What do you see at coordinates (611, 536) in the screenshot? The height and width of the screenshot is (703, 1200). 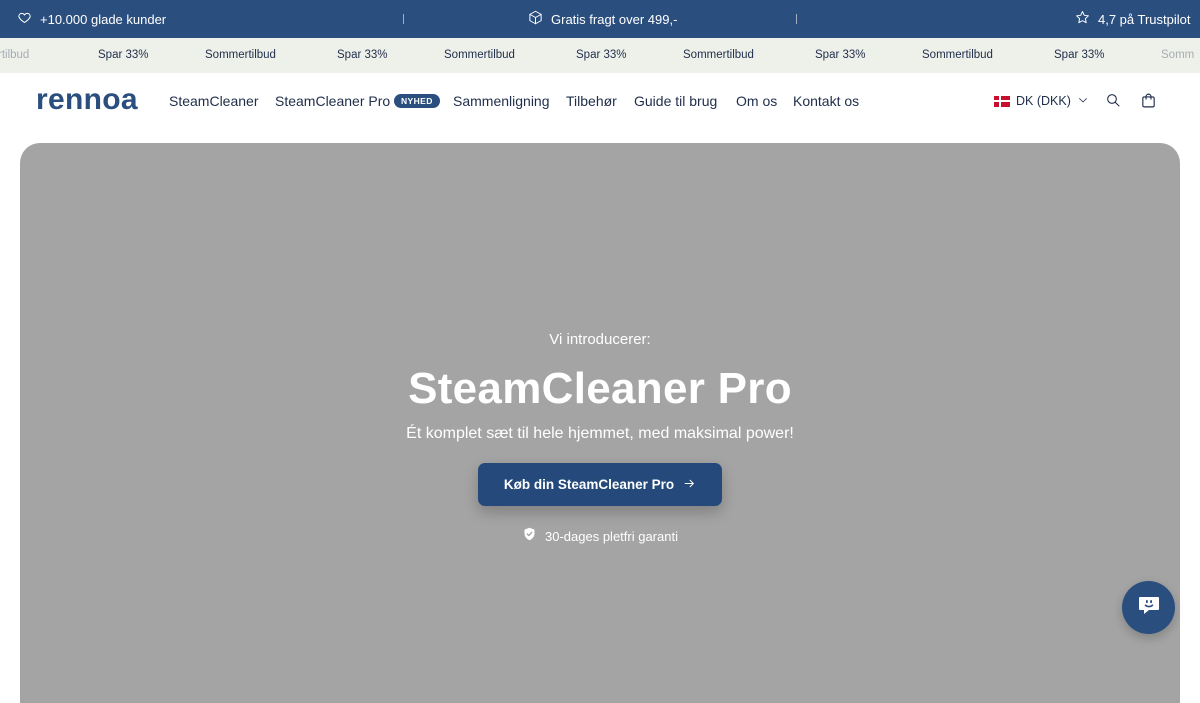 I see `guarantee-text: 30-dages pletfri garanti` at bounding box center [611, 536].